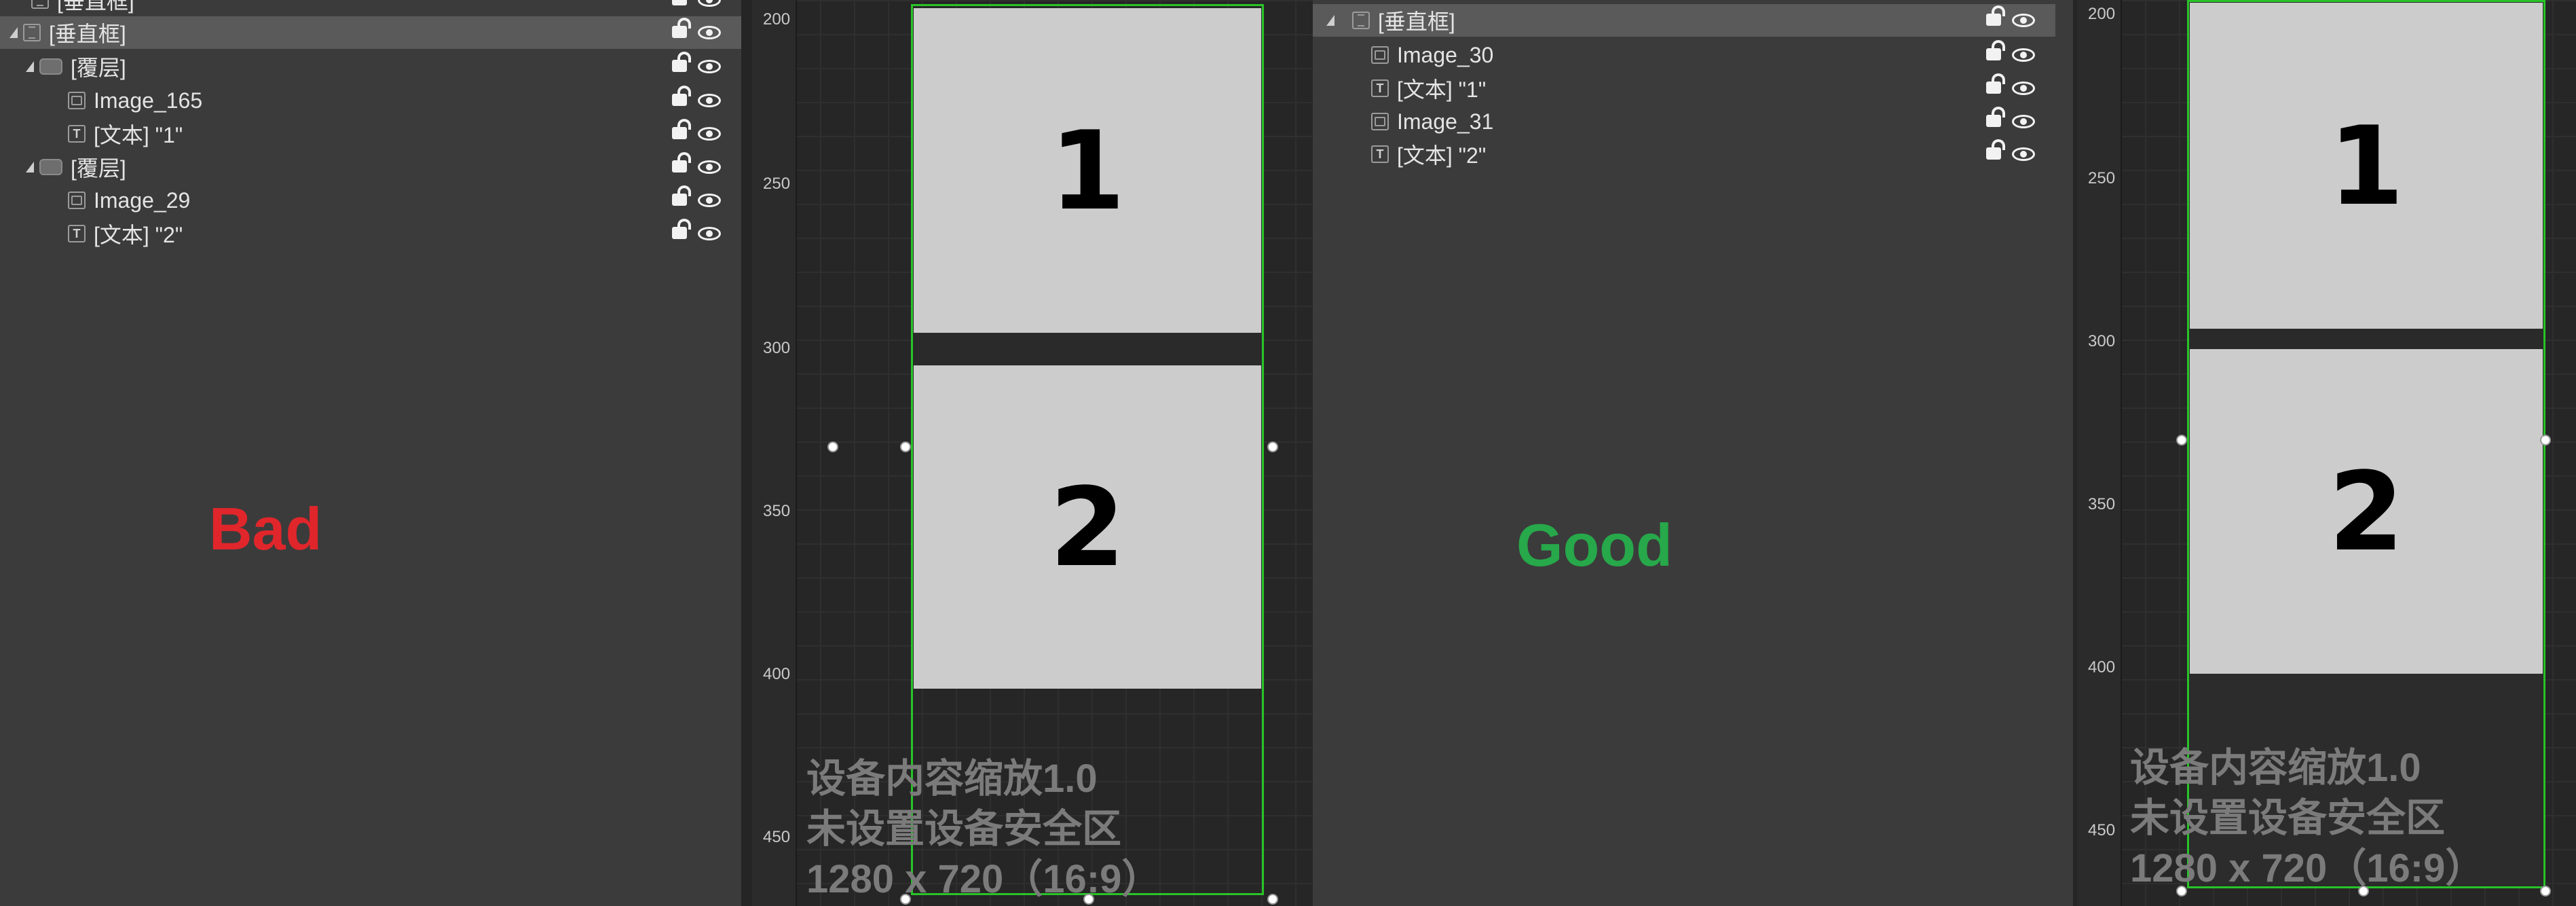 This screenshot has width=2576, height=906. Describe the element at coordinates (371, 100) in the screenshot. I see `tree-row-image-165: Image_165` at that location.